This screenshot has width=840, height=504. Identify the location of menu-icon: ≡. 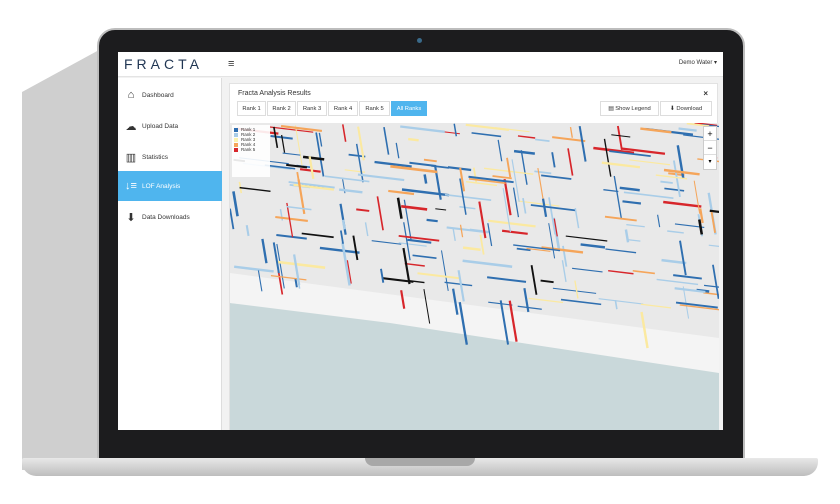
(231, 64).